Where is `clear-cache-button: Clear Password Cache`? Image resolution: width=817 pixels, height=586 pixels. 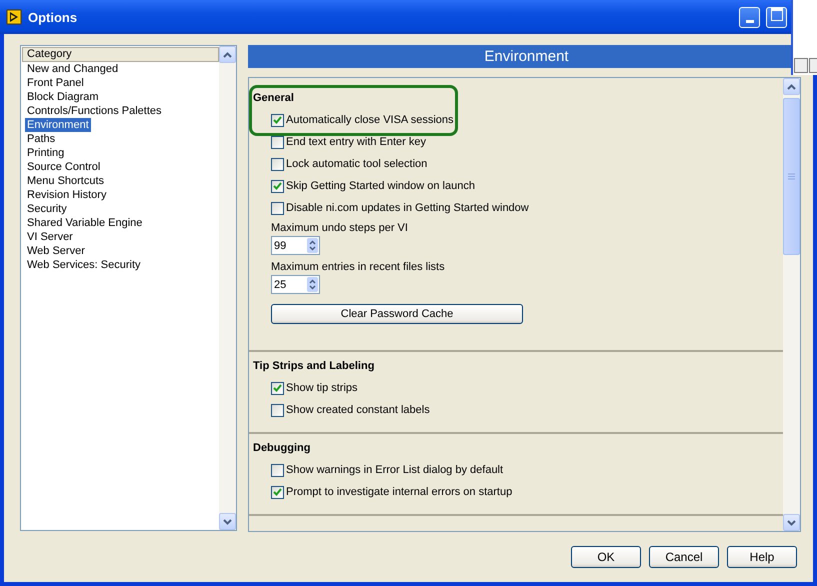
clear-cache-button: Clear Password Cache is located at coordinates (397, 314).